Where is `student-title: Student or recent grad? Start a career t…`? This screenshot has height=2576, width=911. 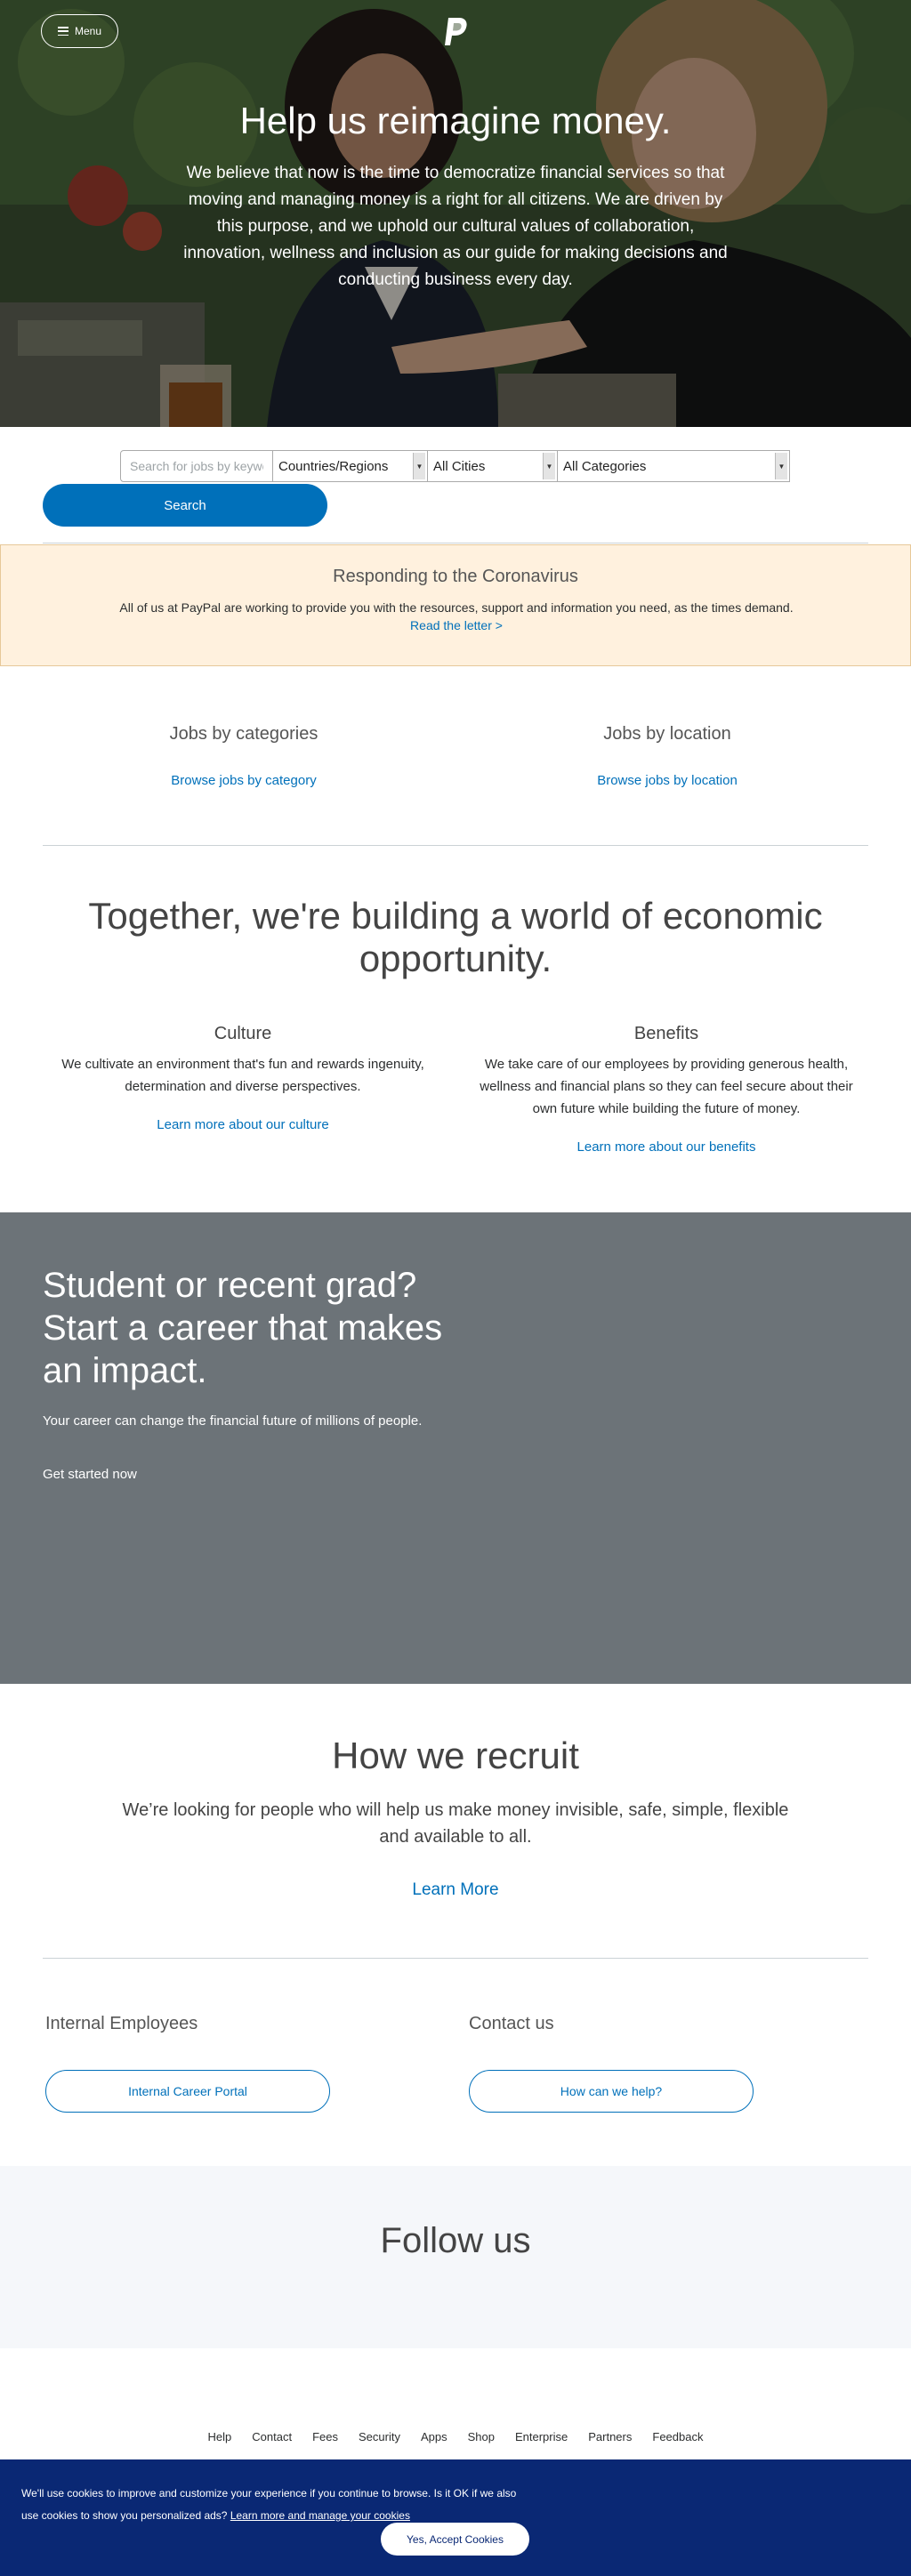
student-title: Student or recent grad? Start a career t… is located at coordinates (243, 1328).